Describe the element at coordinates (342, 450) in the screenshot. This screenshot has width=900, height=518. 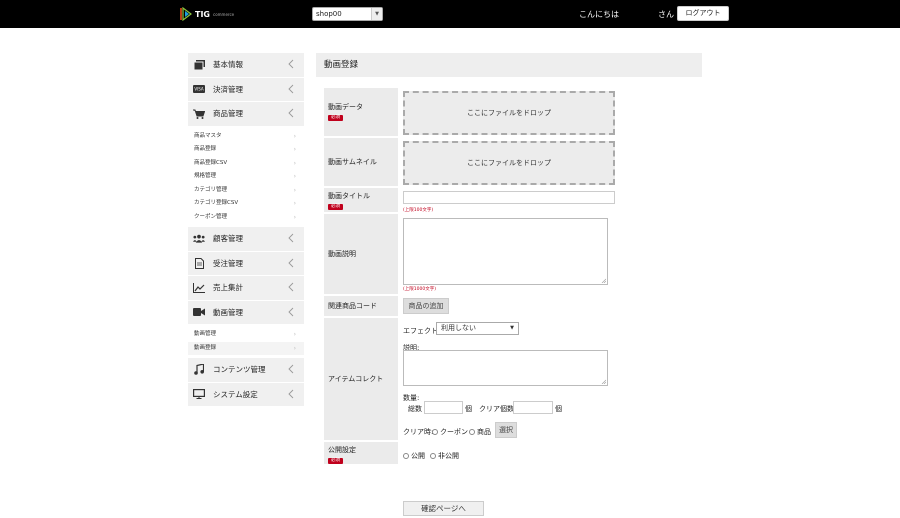
I see `field-label: 公開設定` at that location.